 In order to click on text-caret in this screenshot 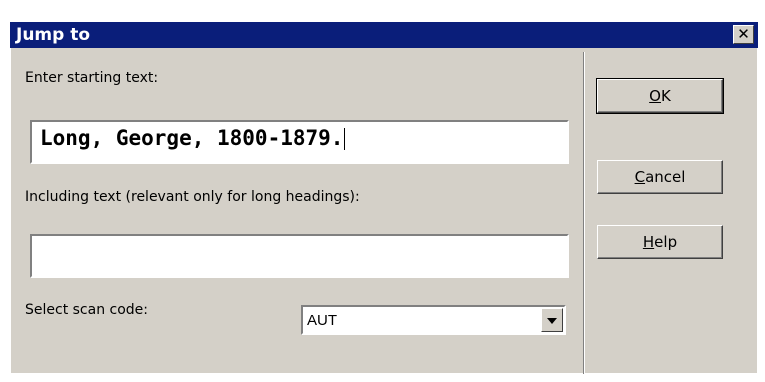, I will do `click(345, 139)`.